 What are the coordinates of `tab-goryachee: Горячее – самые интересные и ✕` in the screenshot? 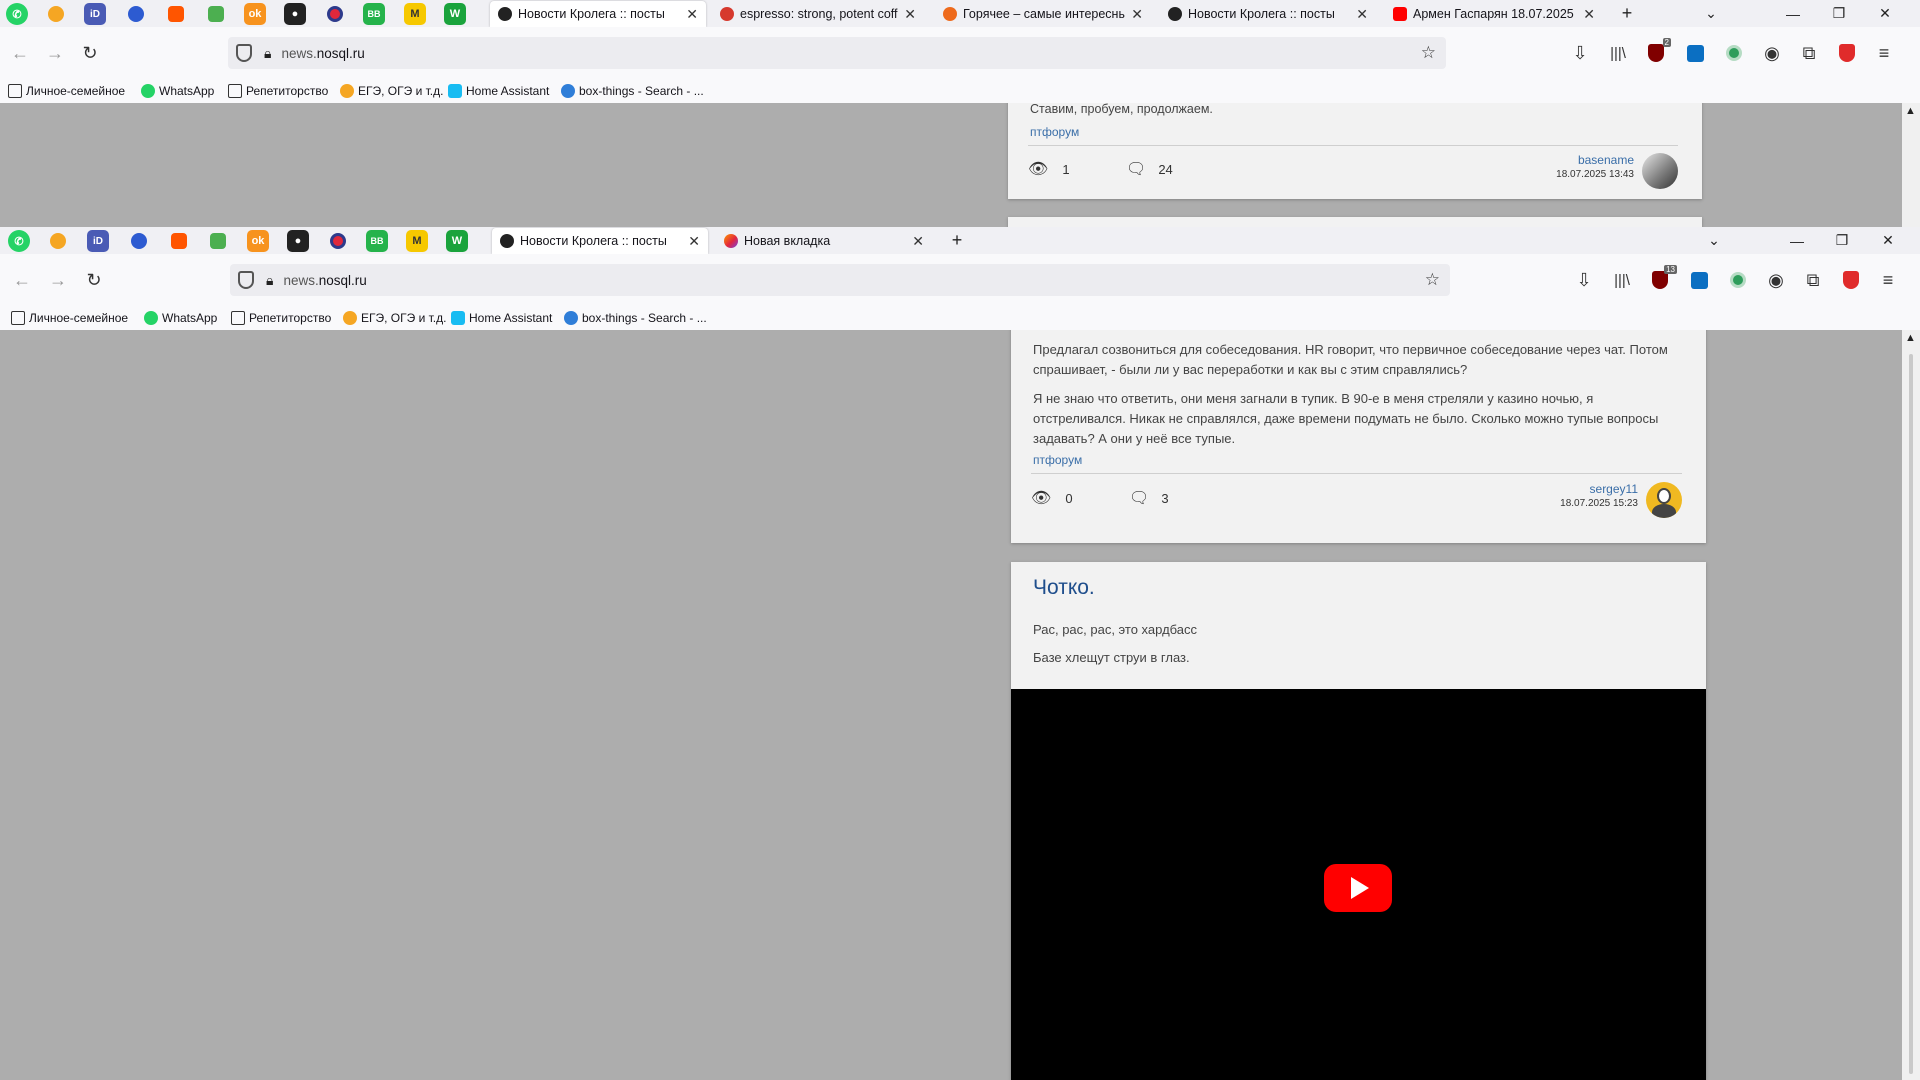 It's located at (1043, 14).